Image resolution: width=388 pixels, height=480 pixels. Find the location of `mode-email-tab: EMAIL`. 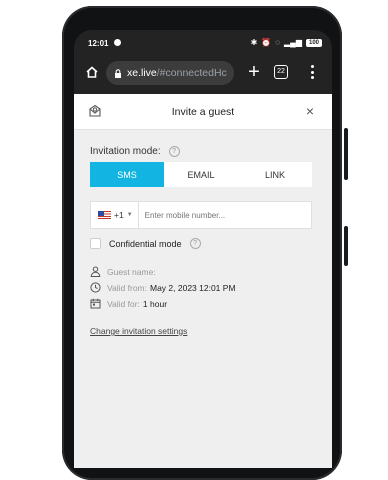

mode-email-tab: EMAIL is located at coordinates (201, 174).